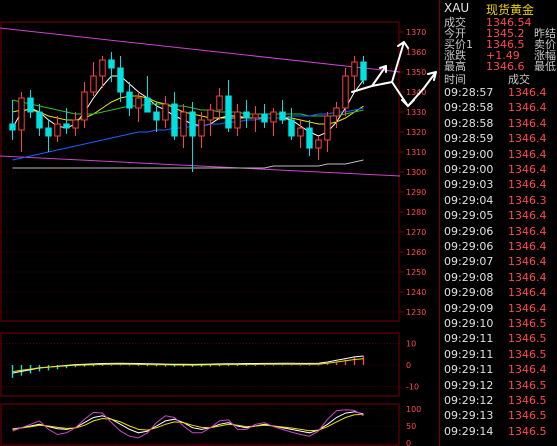 This screenshot has height=446, width=557. What do you see at coordinates (469, 262) in the screenshot?
I see `tick-time: 09:29:07` at bounding box center [469, 262].